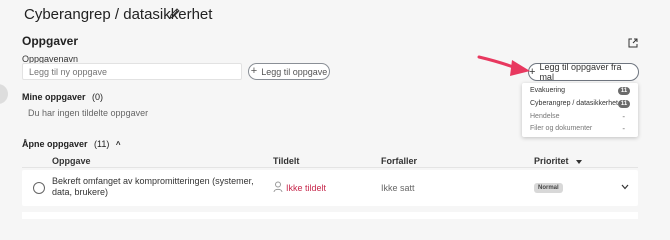  I want to click on column-header-task: Oppgave, so click(71, 161).